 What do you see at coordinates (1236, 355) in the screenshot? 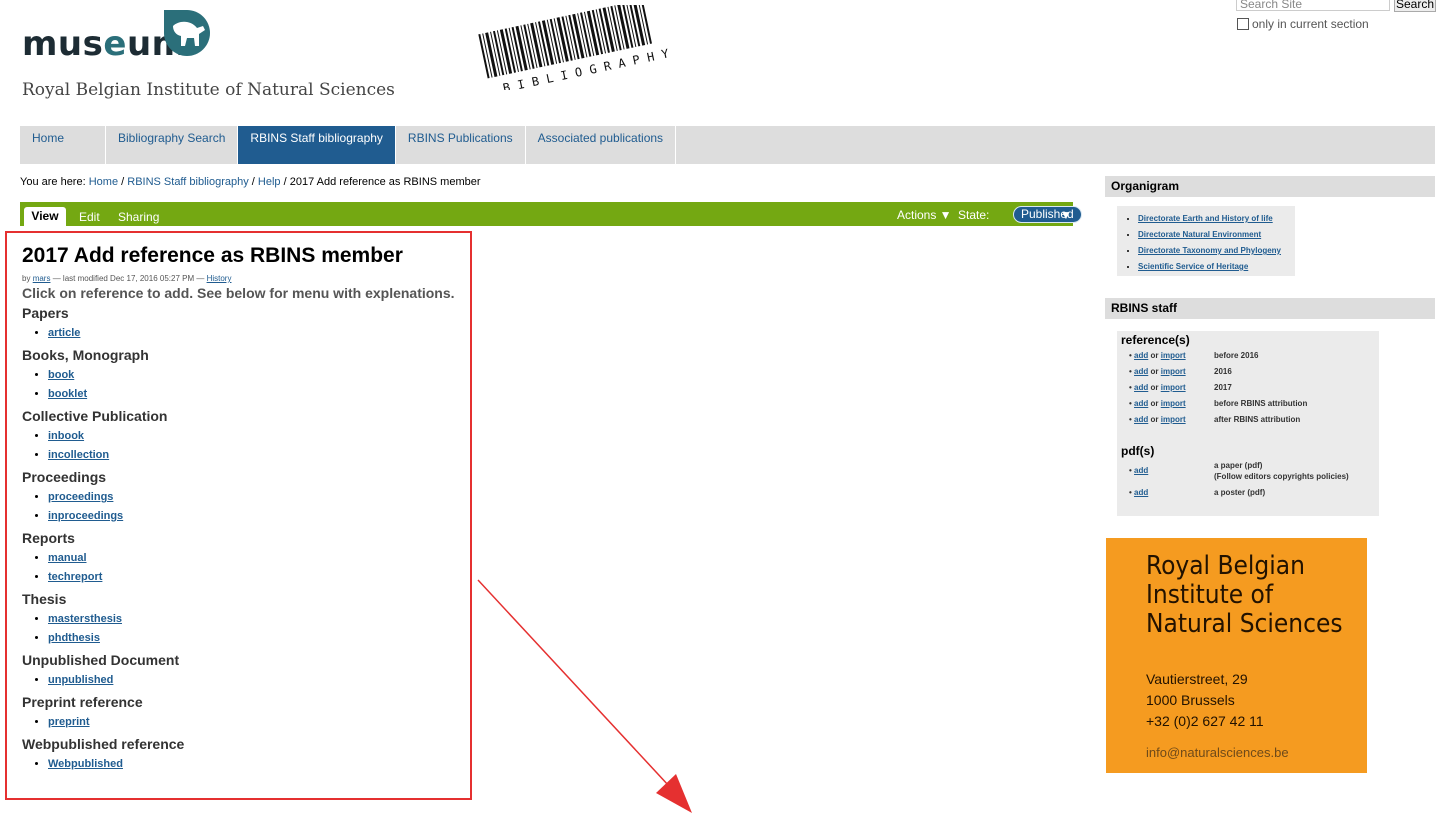
I see `reference-row-label: before 2016` at bounding box center [1236, 355].